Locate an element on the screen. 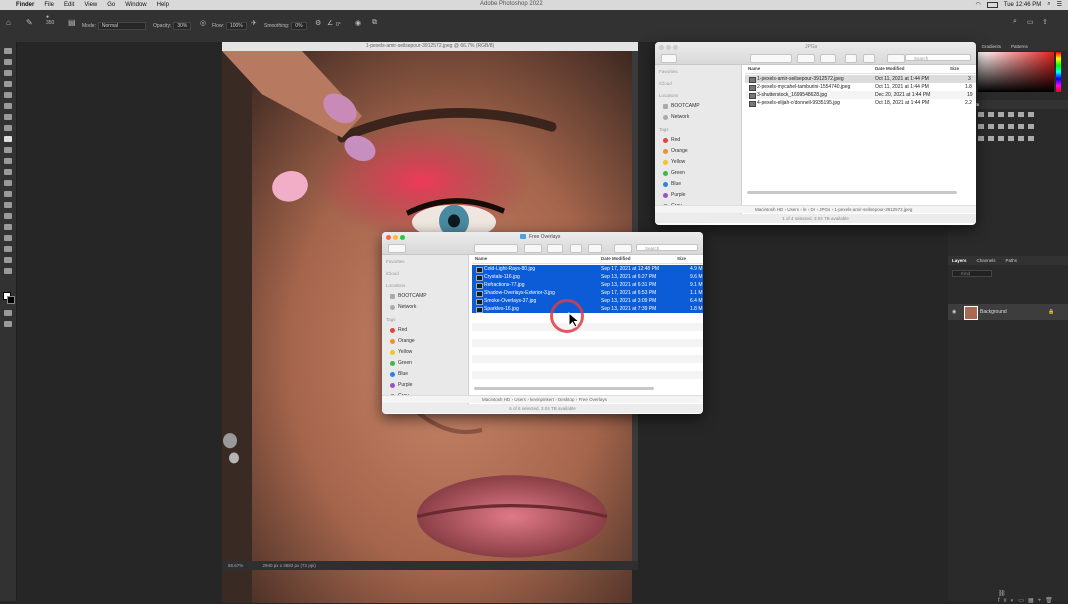  path-segment: Macintosh HD is located at coordinates (496, 399).